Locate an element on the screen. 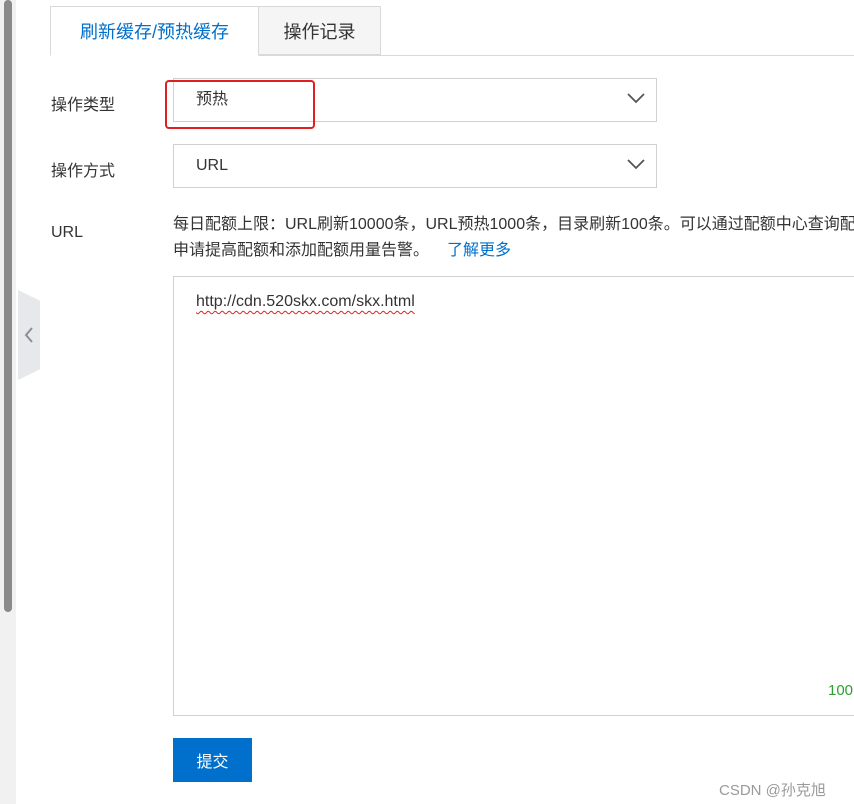 The width and height of the screenshot is (854, 804). operation-mode-select: URL is located at coordinates (415, 166).